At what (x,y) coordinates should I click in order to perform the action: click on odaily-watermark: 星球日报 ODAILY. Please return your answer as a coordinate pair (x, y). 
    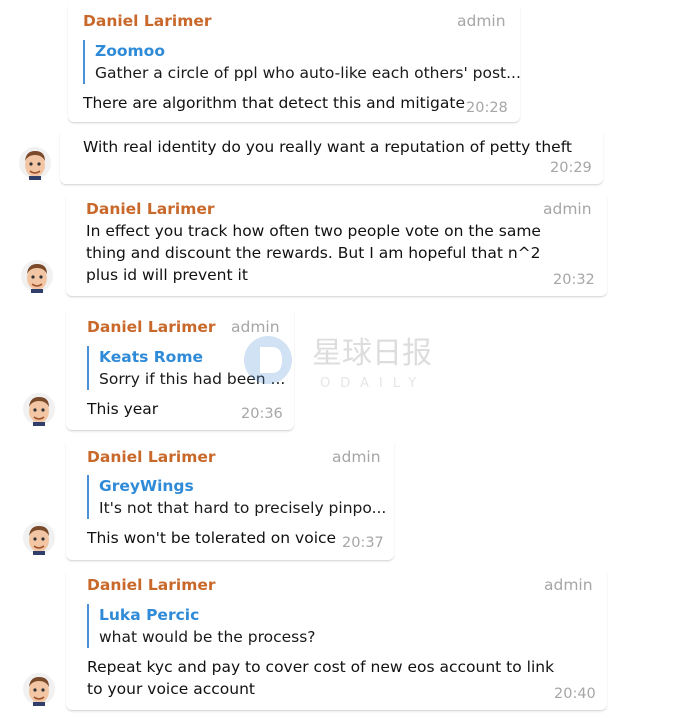
    Looking at the image, I should click on (338, 363).